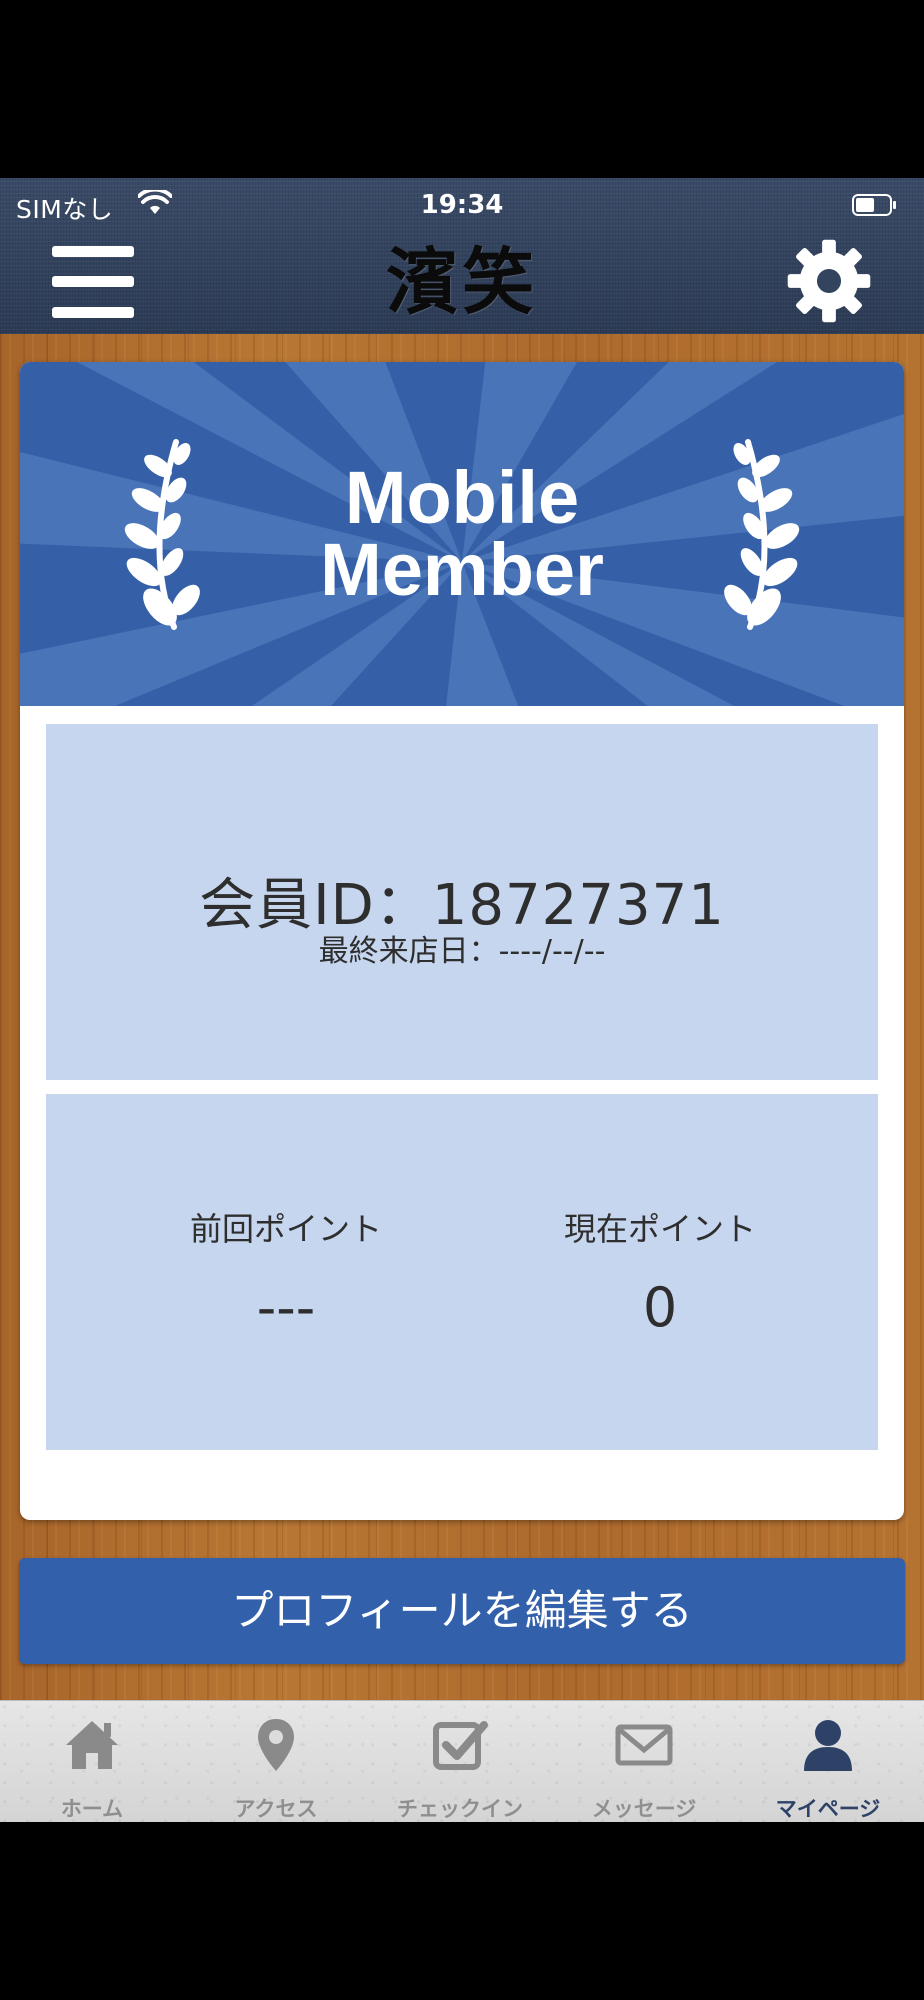 This screenshot has width=924, height=2000. Describe the element at coordinates (659, 1229) in the screenshot. I see `current-points-label: 現在ポイント` at that location.